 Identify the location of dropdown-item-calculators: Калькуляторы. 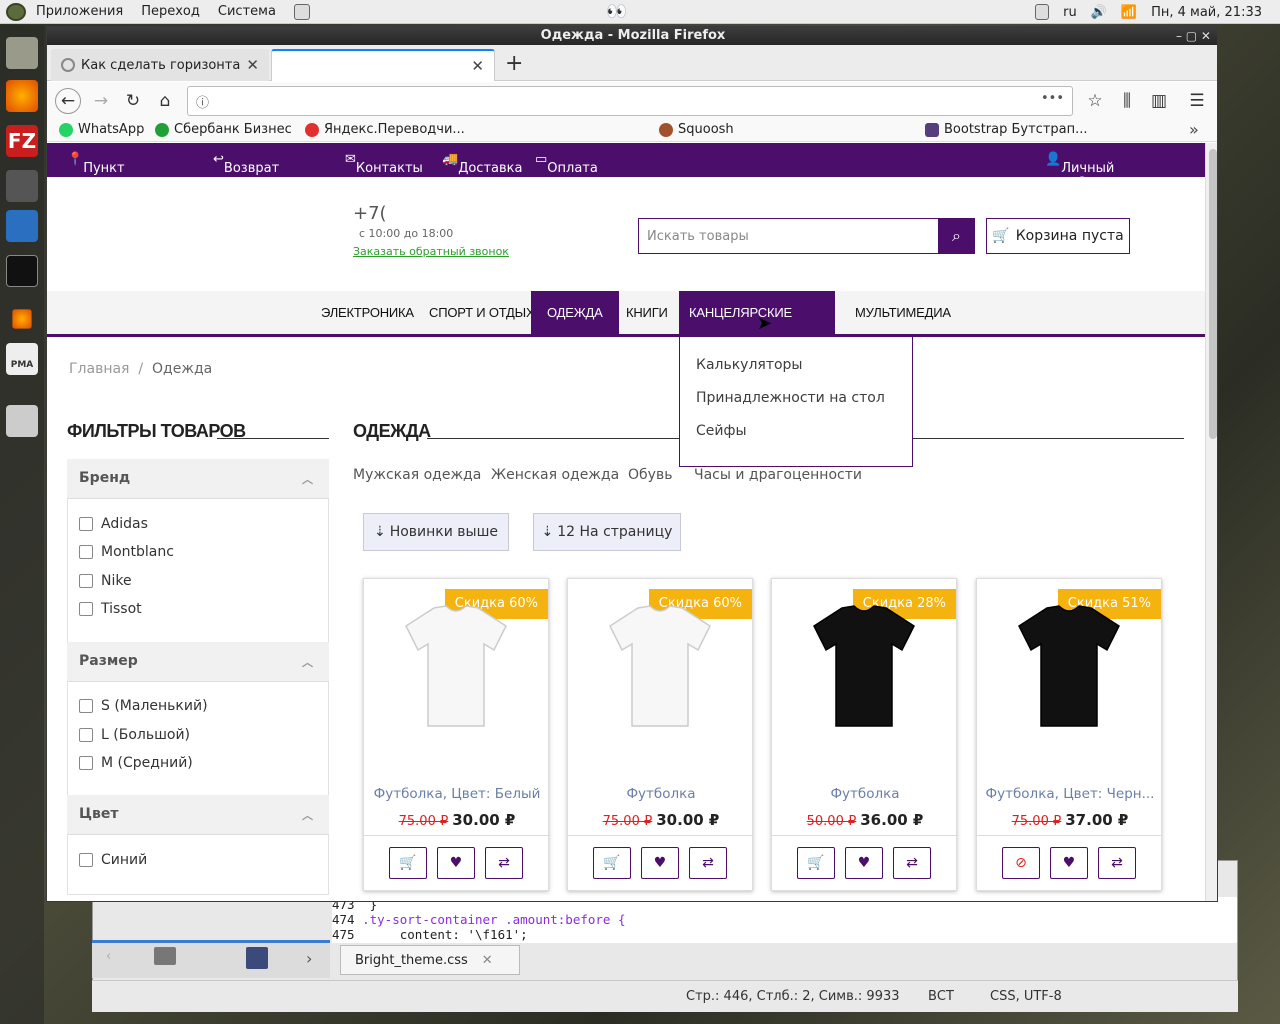
(749, 365).